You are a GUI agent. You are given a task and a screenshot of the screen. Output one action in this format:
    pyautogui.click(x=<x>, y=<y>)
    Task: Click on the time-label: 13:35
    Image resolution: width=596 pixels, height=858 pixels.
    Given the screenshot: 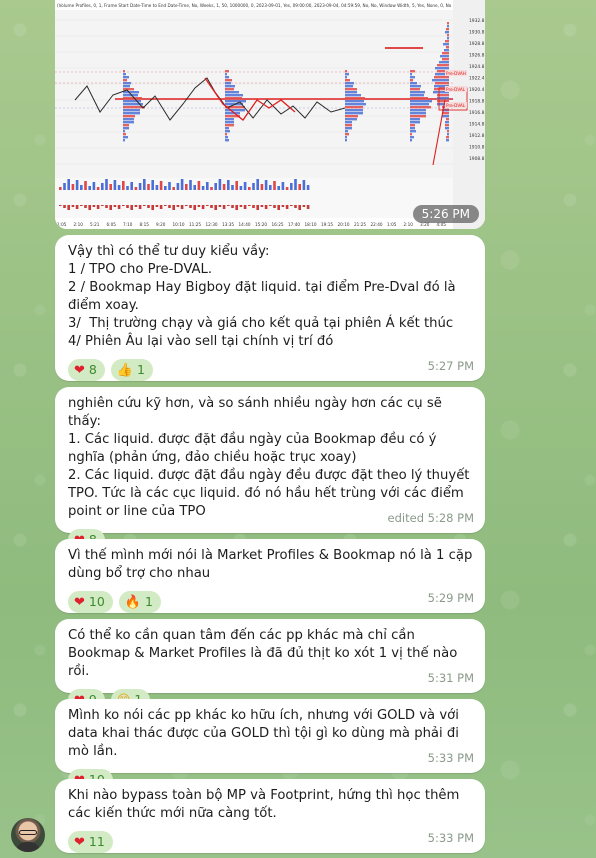 What is the action you would take?
    pyautogui.click(x=228, y=224)
    